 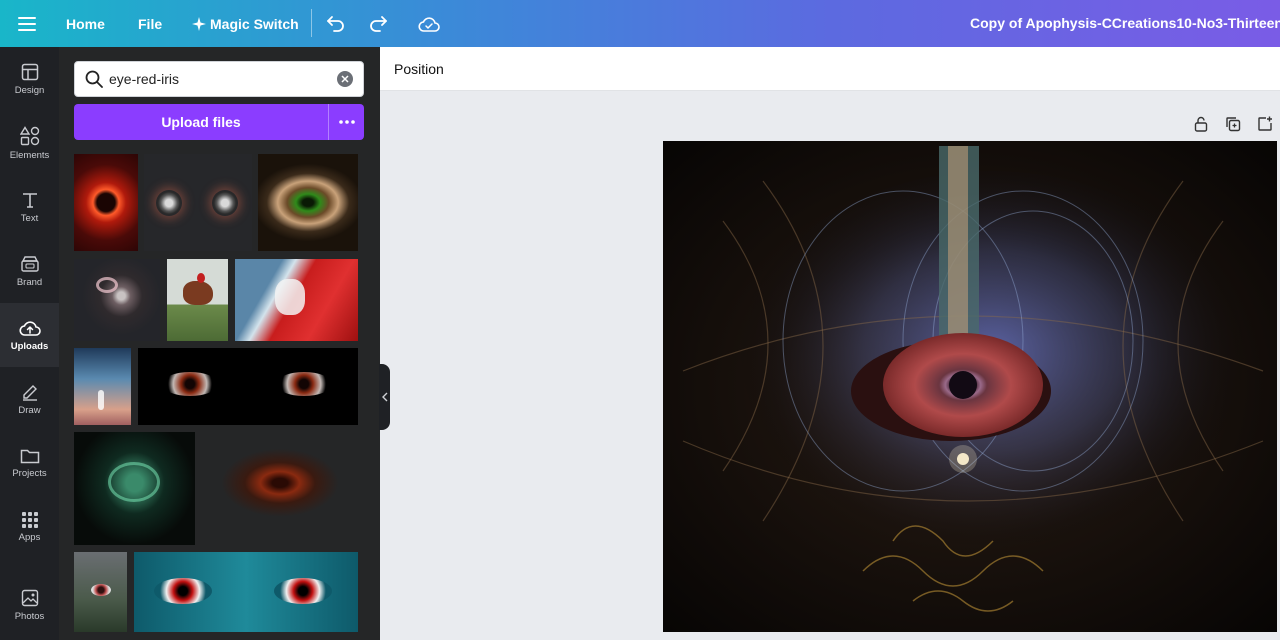 What do you see at coordinates (29, 90) in the screenshot?
I see `sidebar-item-label: Design` at bounding box center [29, 90].